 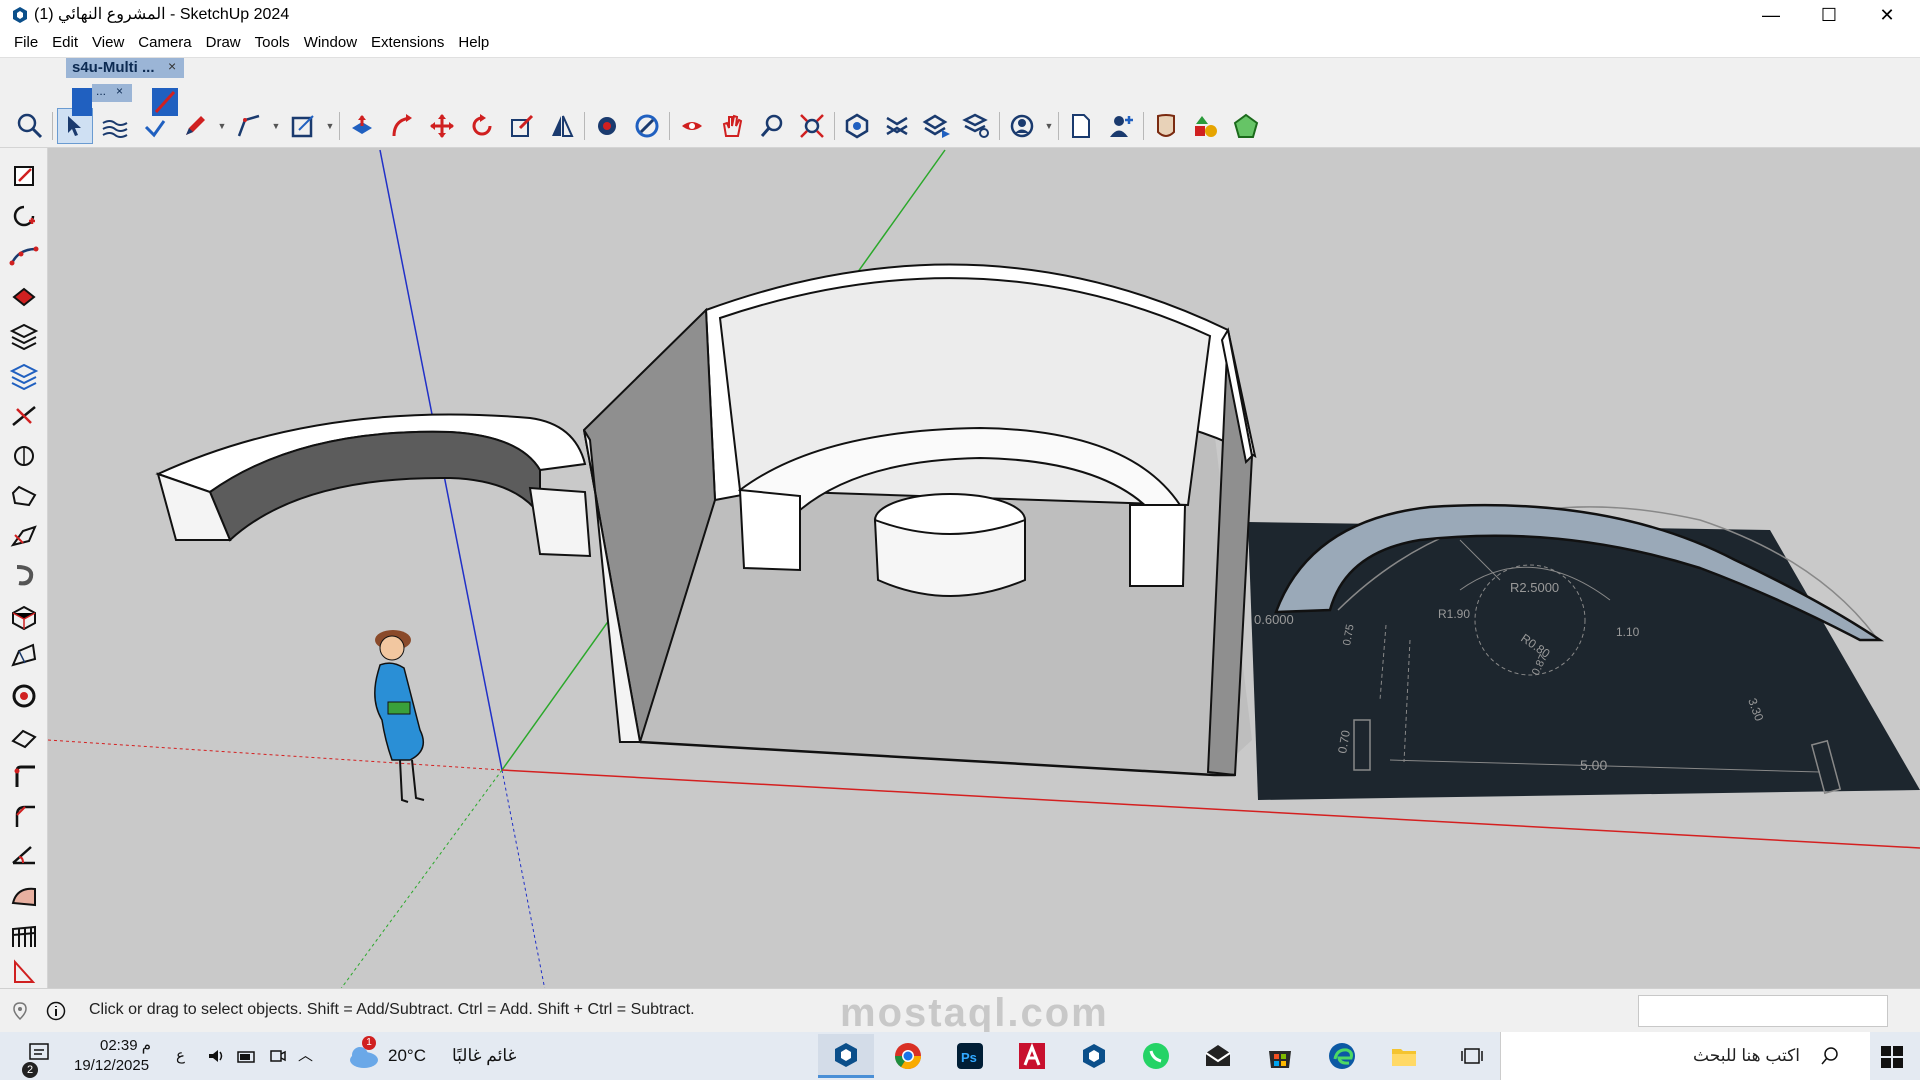 I want to click on edge-icon, so click(x=24, y=736).